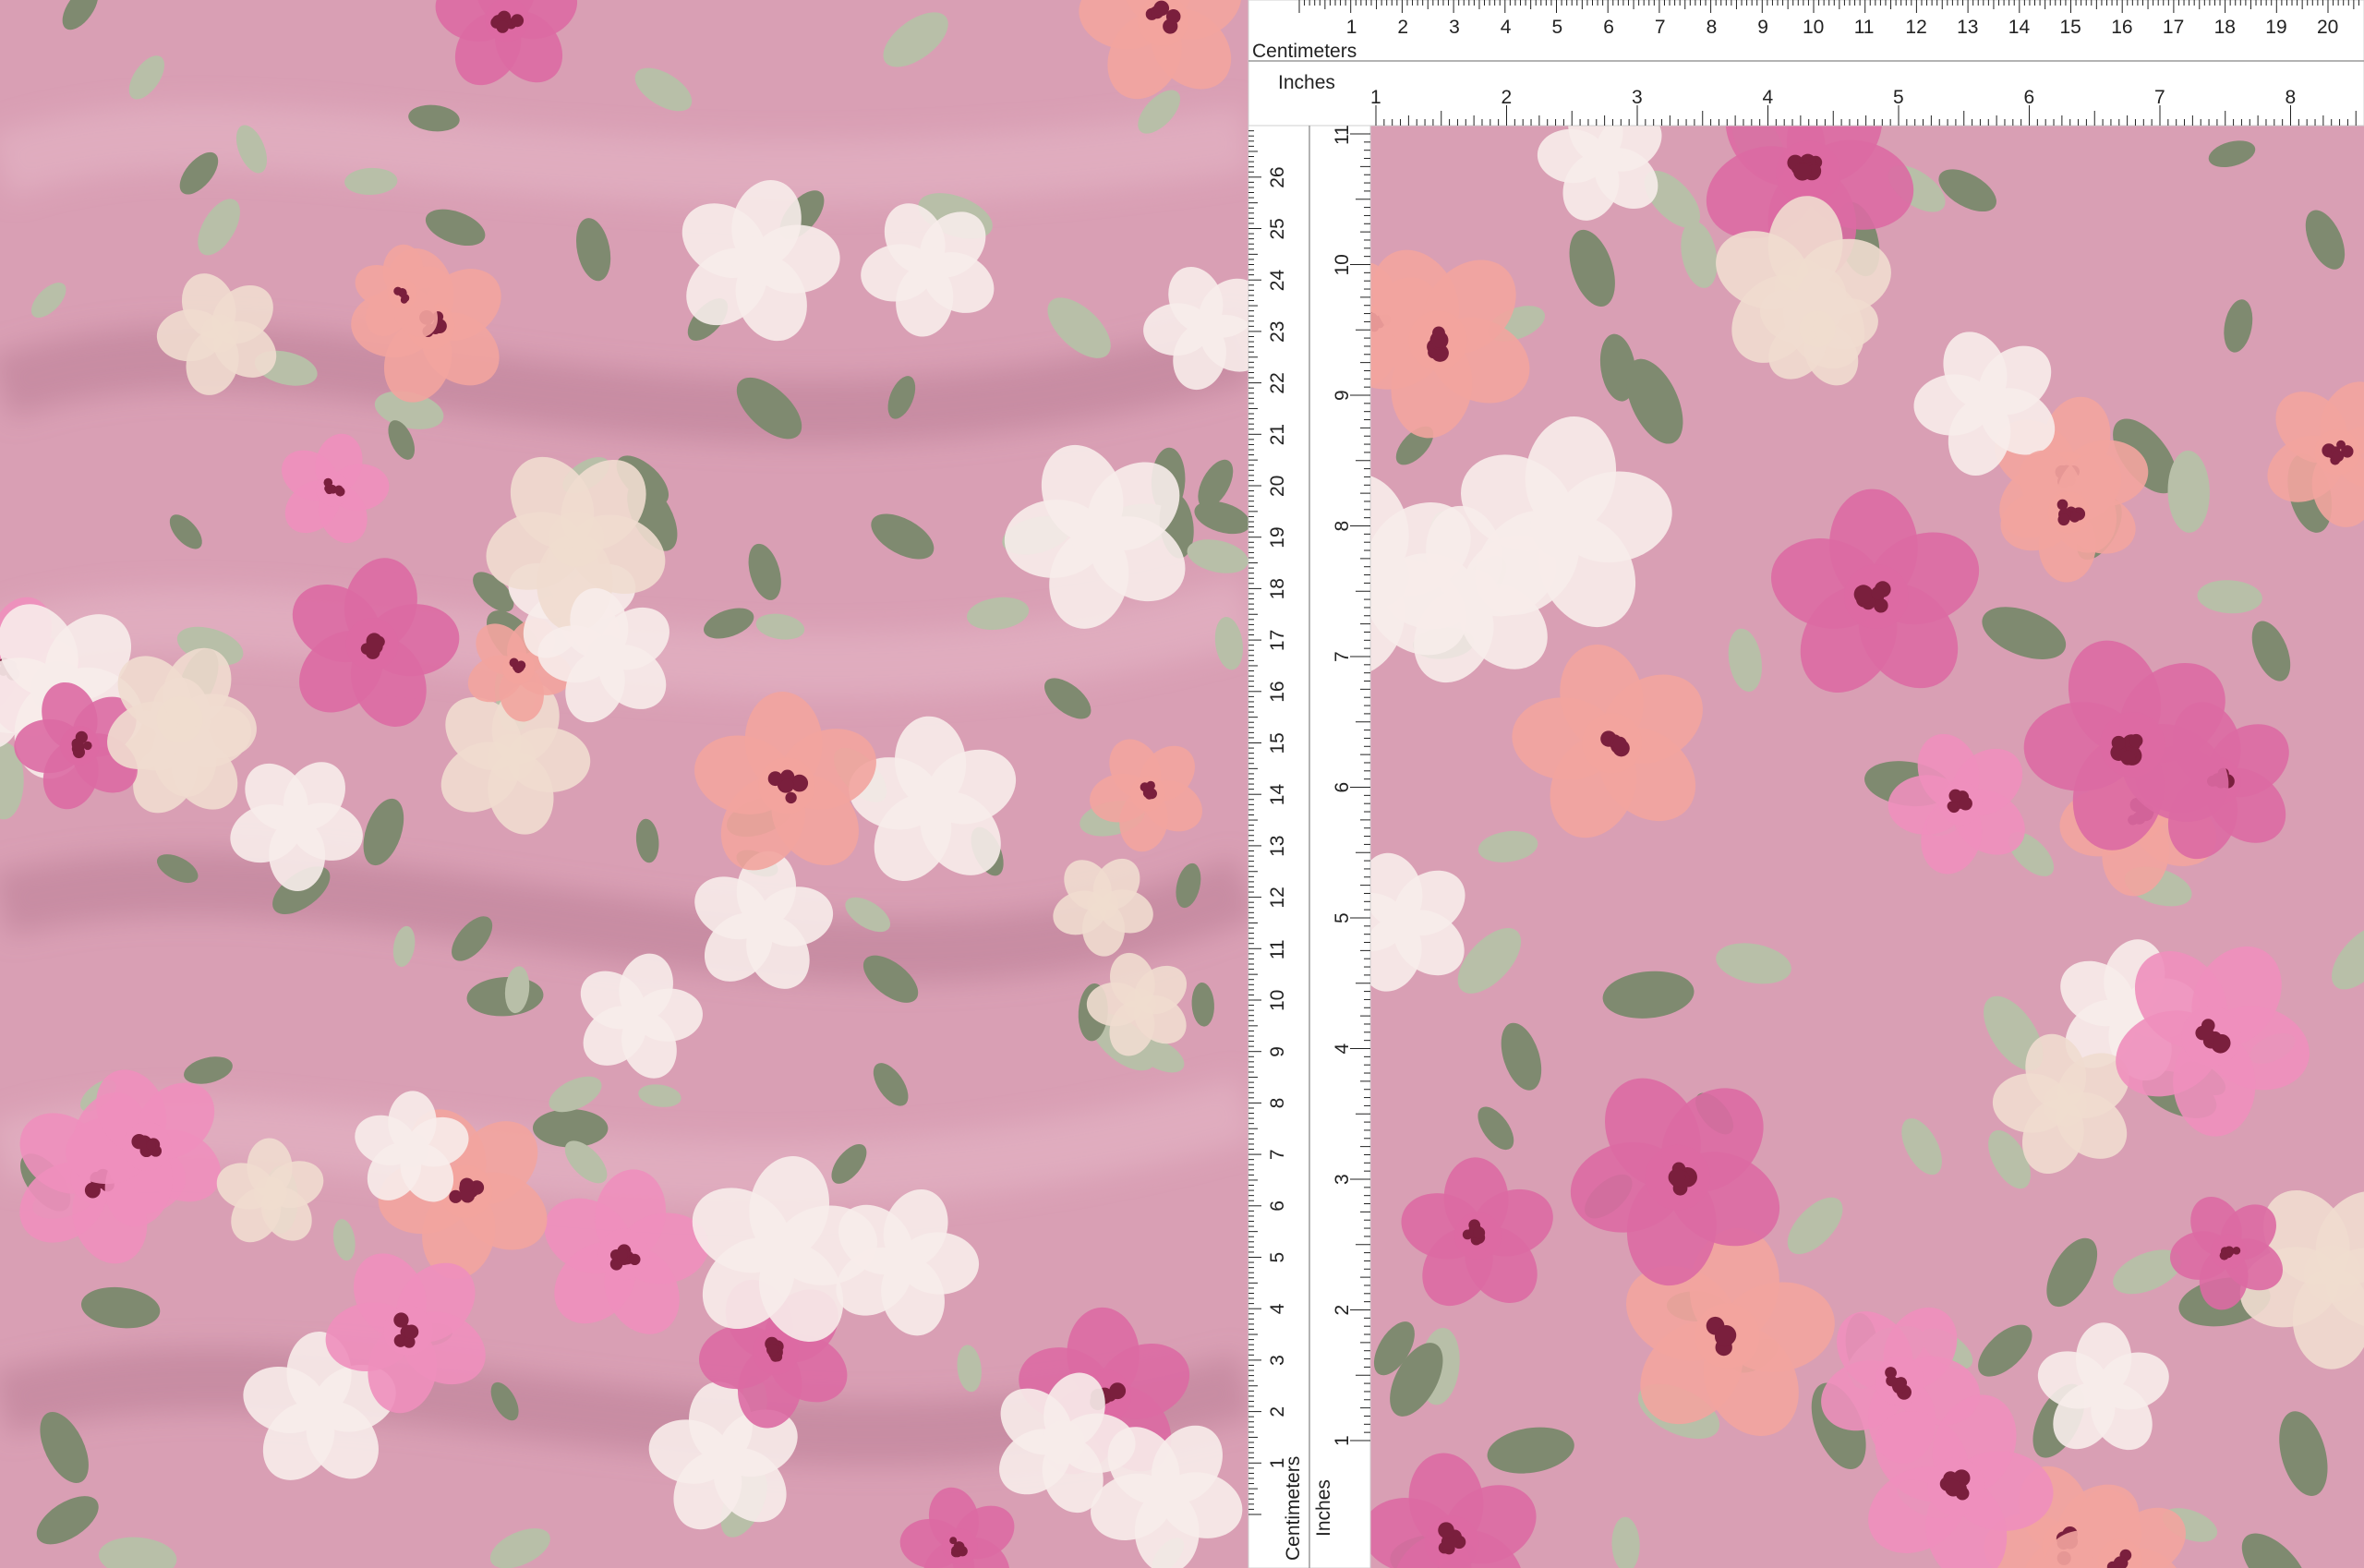  What do you see at coordinates (626, 154) in the screenshot?
I see `fabric-fold` at bounding box center [626, 154].